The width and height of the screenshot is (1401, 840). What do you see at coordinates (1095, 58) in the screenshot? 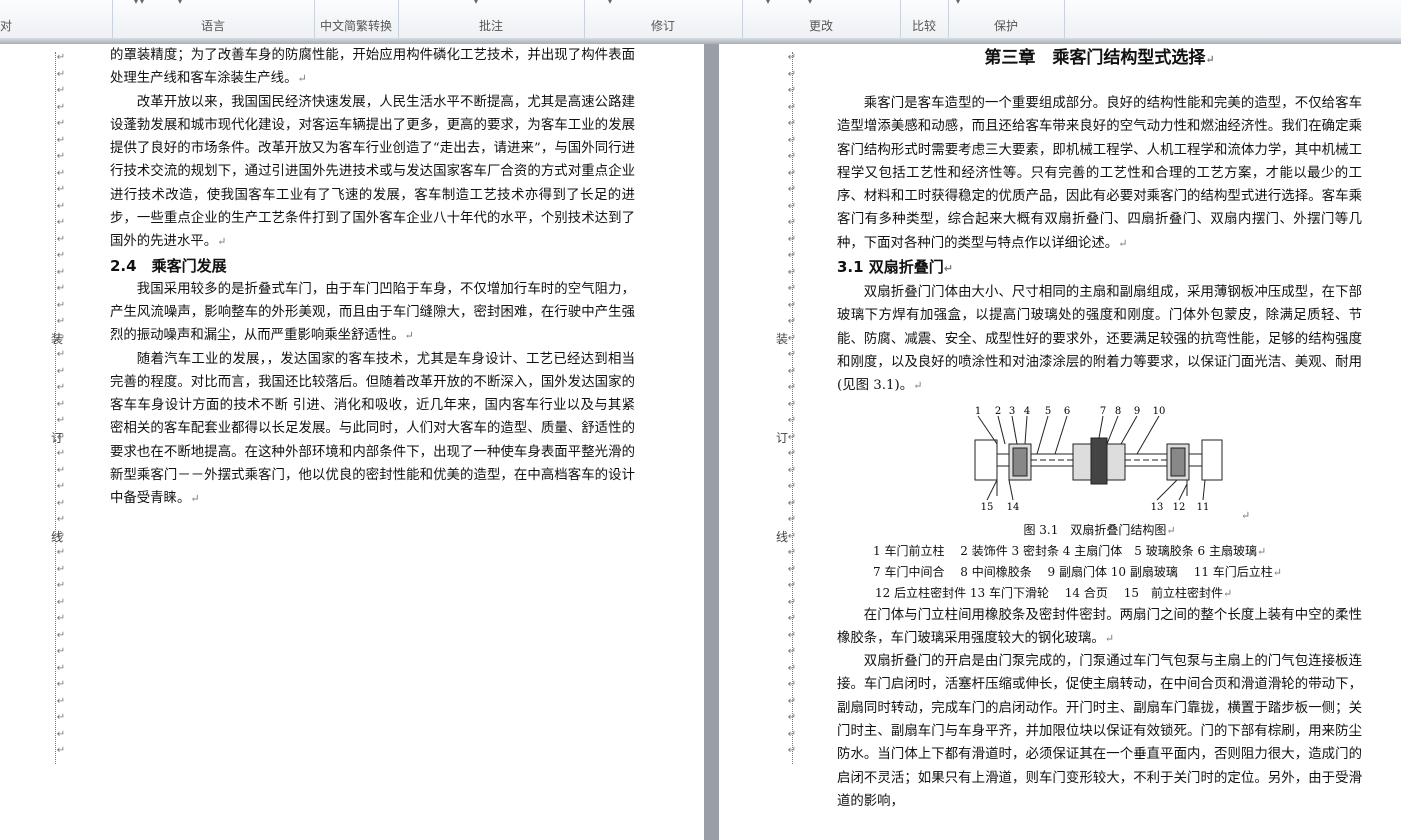
I see `chapter-title: 第三章 乘客门结构型式选择` at bounding box center [1095, 58].